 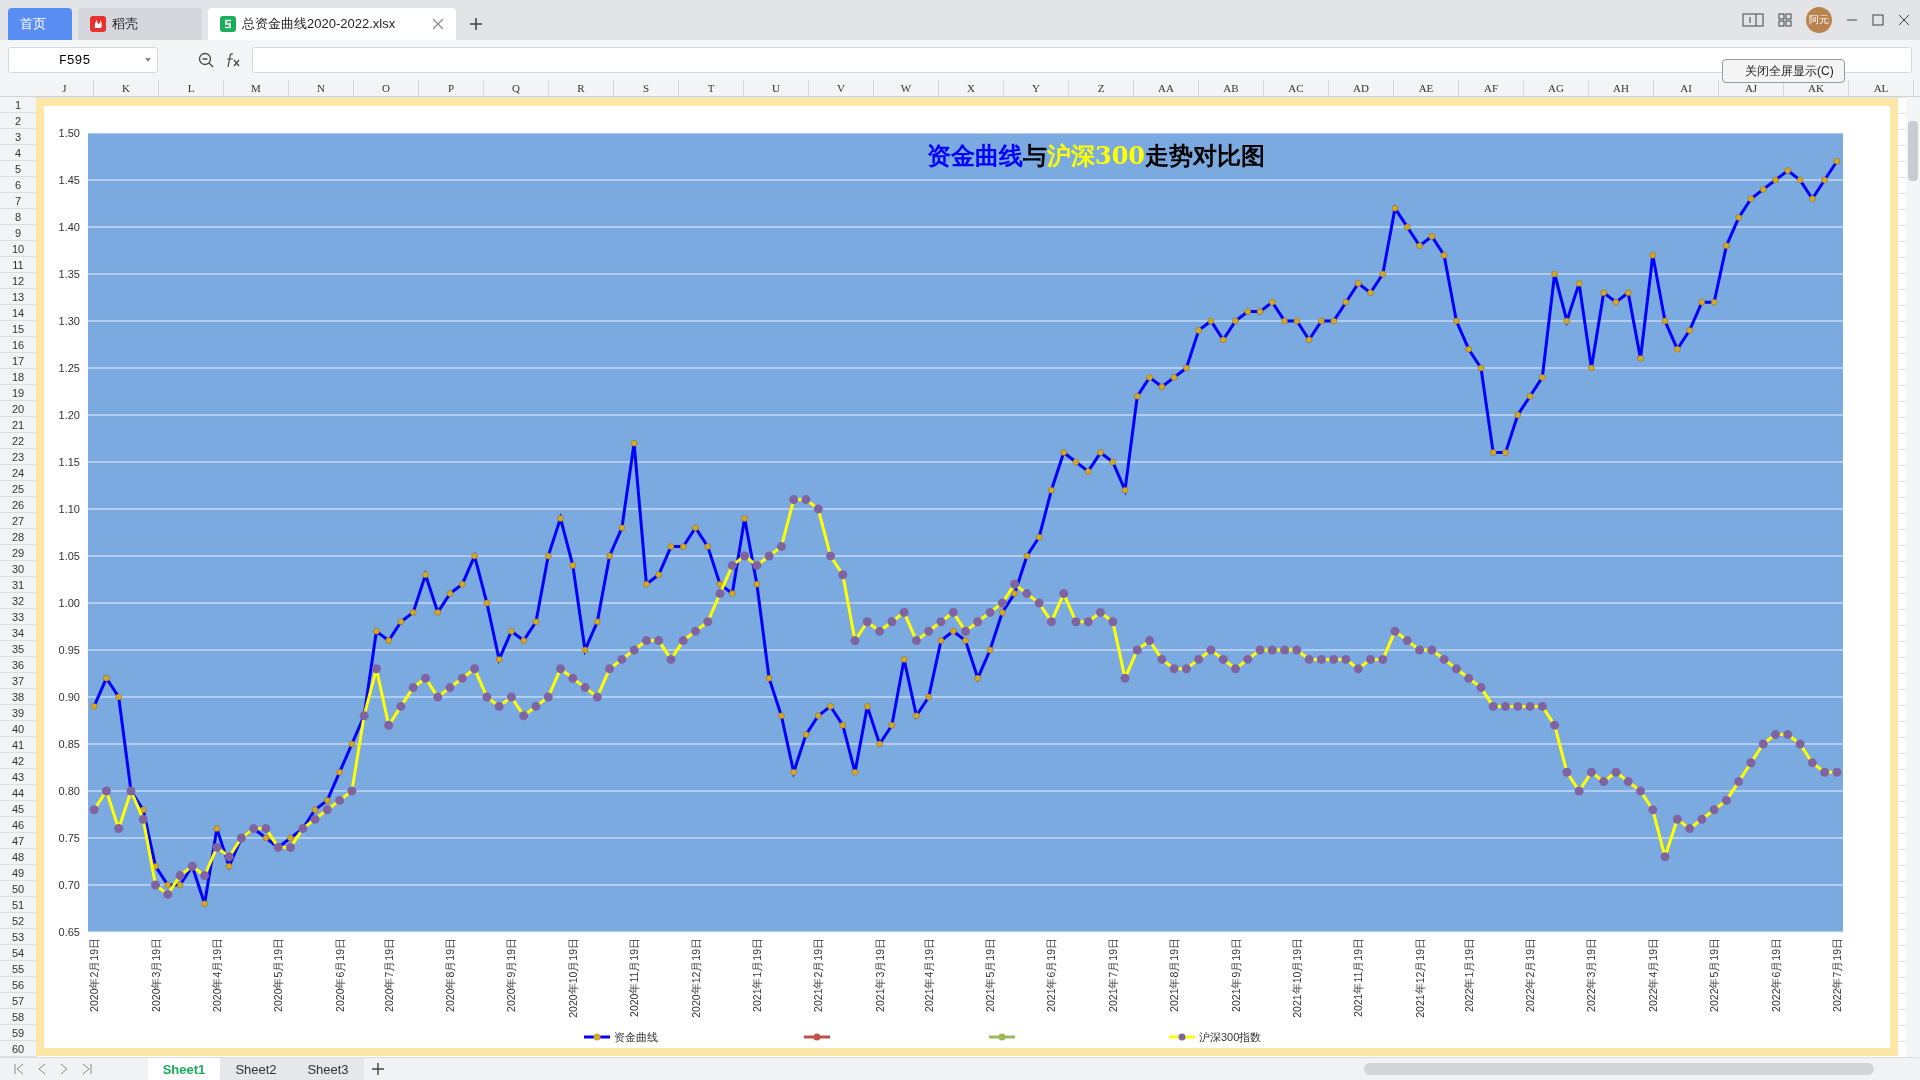 What do you see at coordinates (1166, 88) in the screenshot?
I see `column-header: AA` at bounding box center [1166, 88].